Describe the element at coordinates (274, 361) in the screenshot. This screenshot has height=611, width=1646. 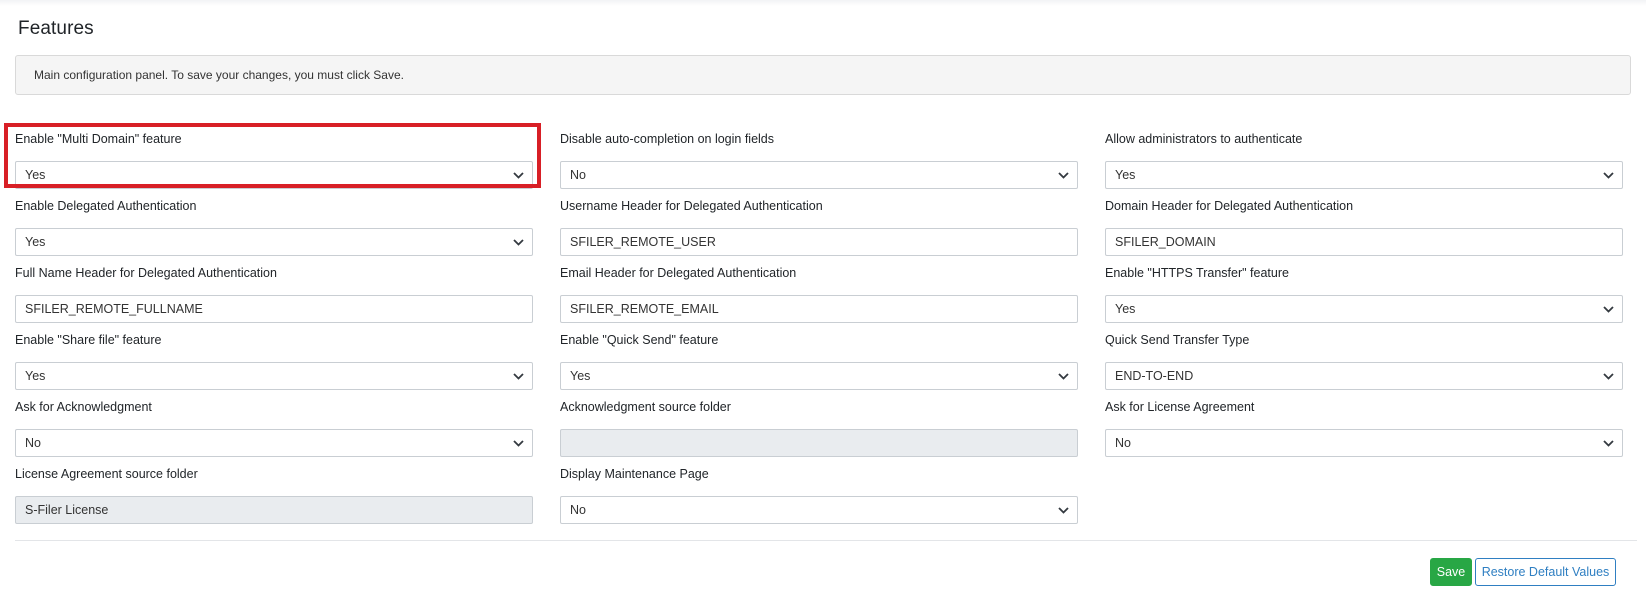
I see `field-share-file: Enable "Share file" feature Yes` at that location.